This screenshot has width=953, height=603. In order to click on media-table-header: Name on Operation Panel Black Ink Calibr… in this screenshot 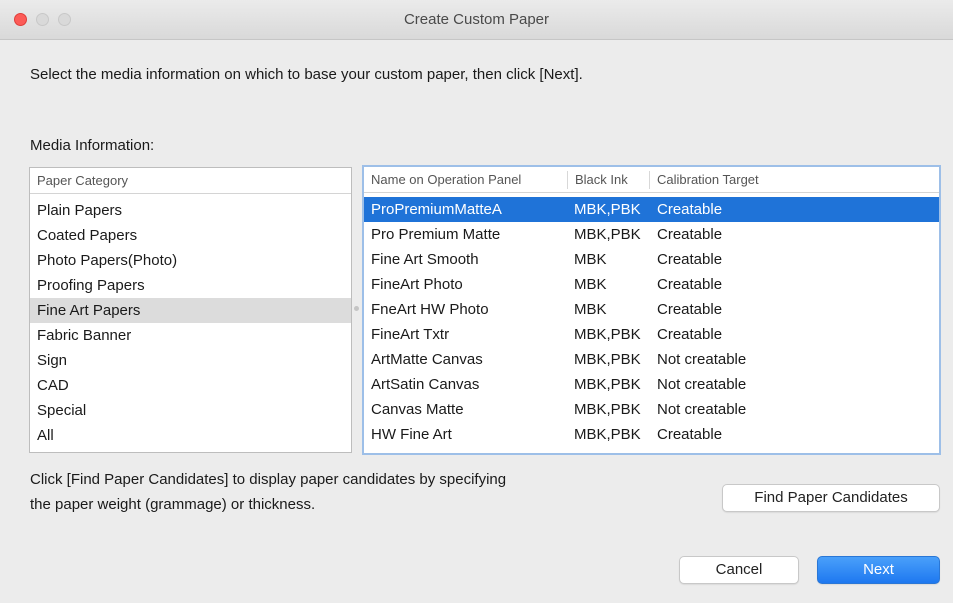, I will do `click(651, 180)`.